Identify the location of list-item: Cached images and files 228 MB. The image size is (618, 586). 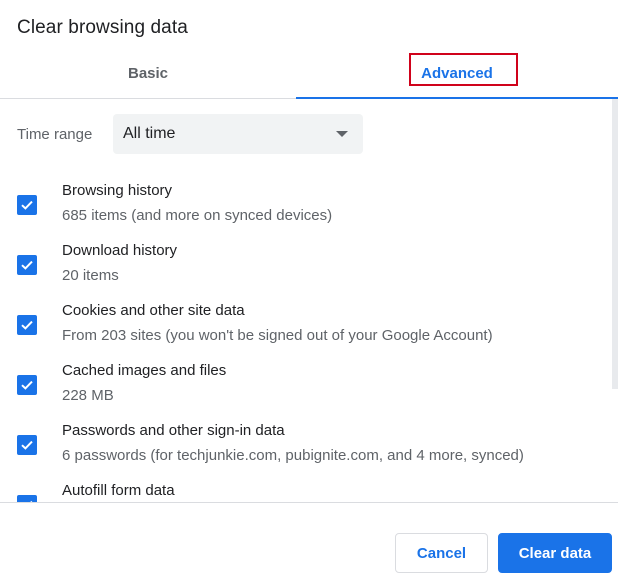
(305, 392).